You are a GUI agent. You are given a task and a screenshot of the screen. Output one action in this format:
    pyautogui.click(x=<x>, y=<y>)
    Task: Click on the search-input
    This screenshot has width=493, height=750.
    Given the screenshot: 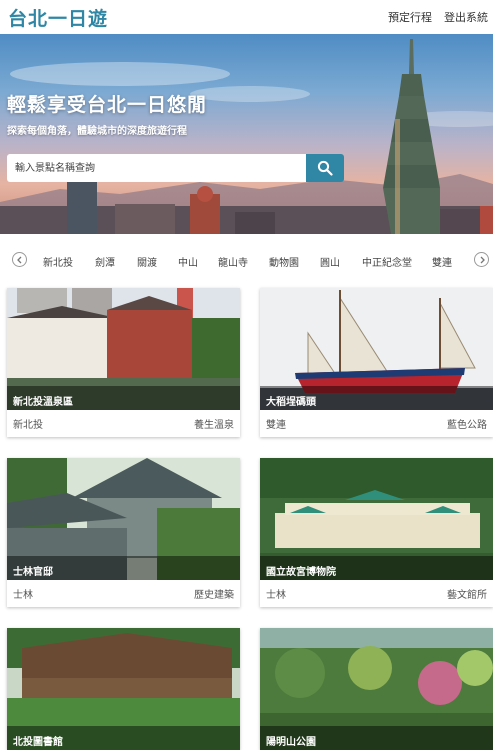 What is the action you would take?
    pyautogui.click(x=156, y=168)
    